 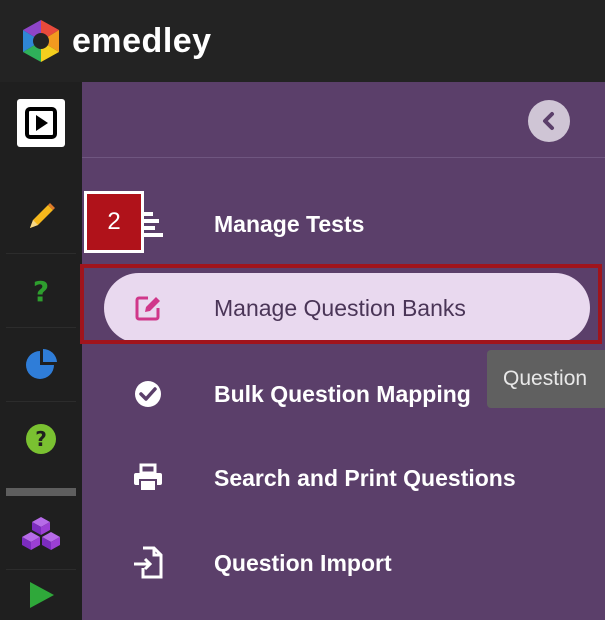 What do you see at coordinates (148, 562) in the screenshot?
I see `file-import-icon` at bounding box center [148, 562].